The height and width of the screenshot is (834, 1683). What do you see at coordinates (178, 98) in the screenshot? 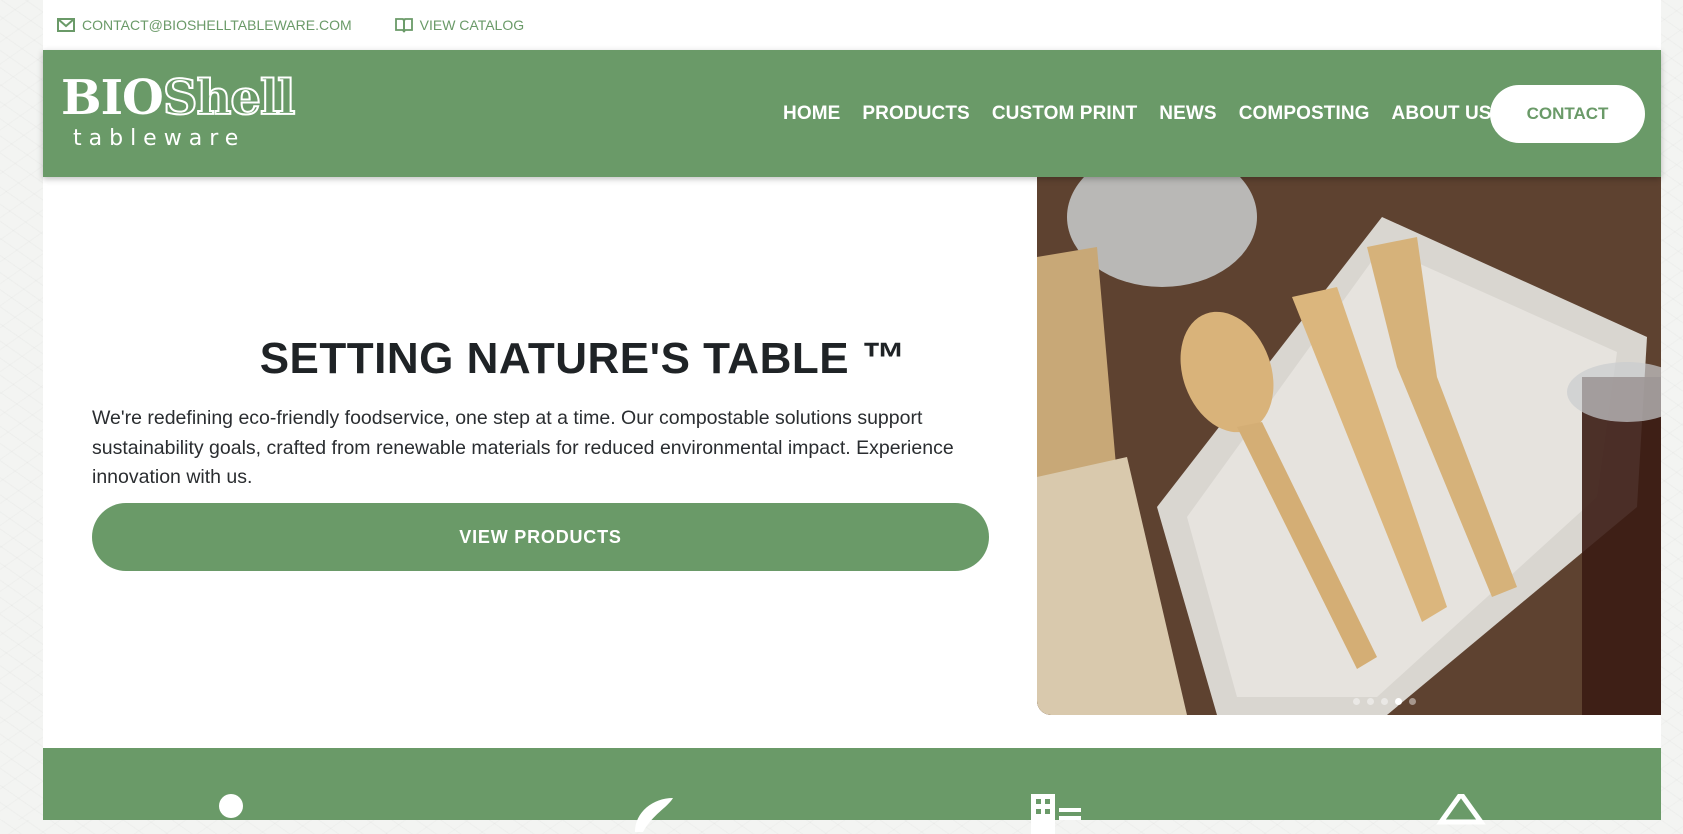
I see `logo-wordmark: BIOShell` at bounding box center [178, 98].